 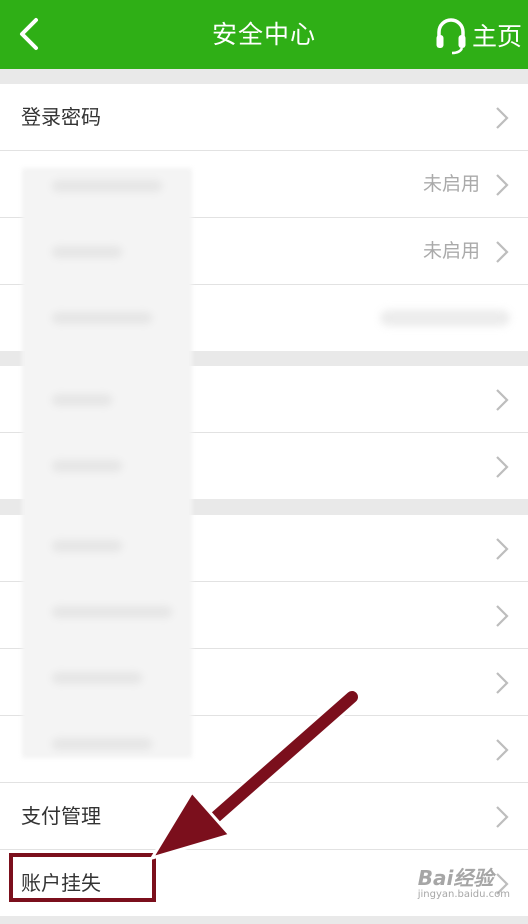 I want to click on top-bar: 安全中心 主页, so click(x=264, y=34).